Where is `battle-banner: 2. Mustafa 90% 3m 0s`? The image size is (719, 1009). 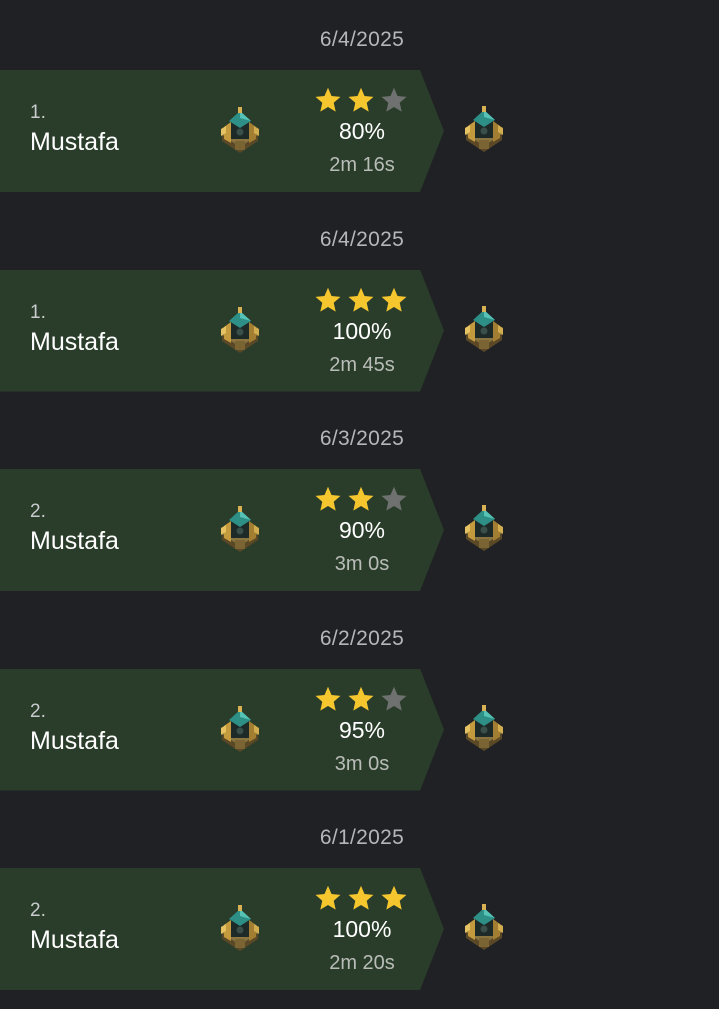
battle-banner: 2. Mustafa 90% 3m 0s is located at coordinates (222, 530).